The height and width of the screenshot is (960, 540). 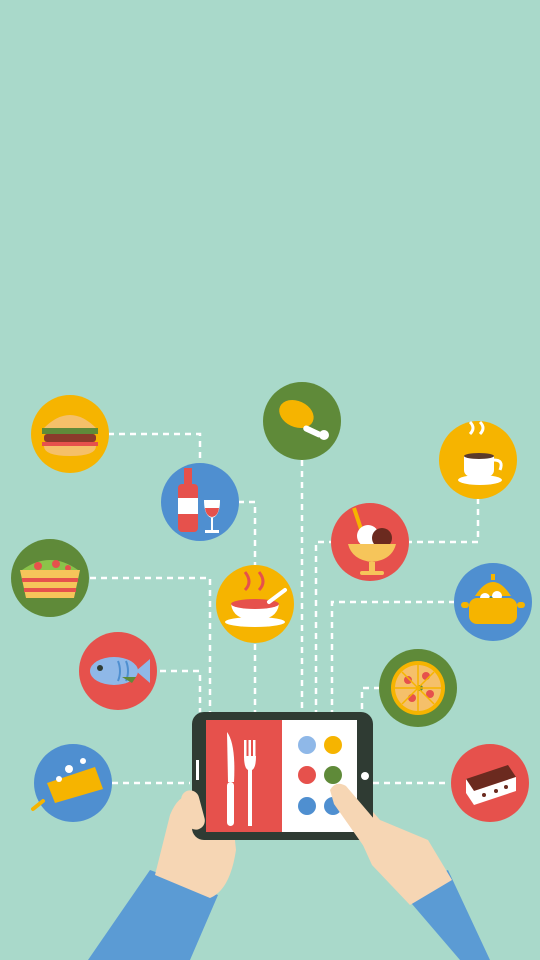 I want to click on ice-cream-icon, so click(x=370, y=542).